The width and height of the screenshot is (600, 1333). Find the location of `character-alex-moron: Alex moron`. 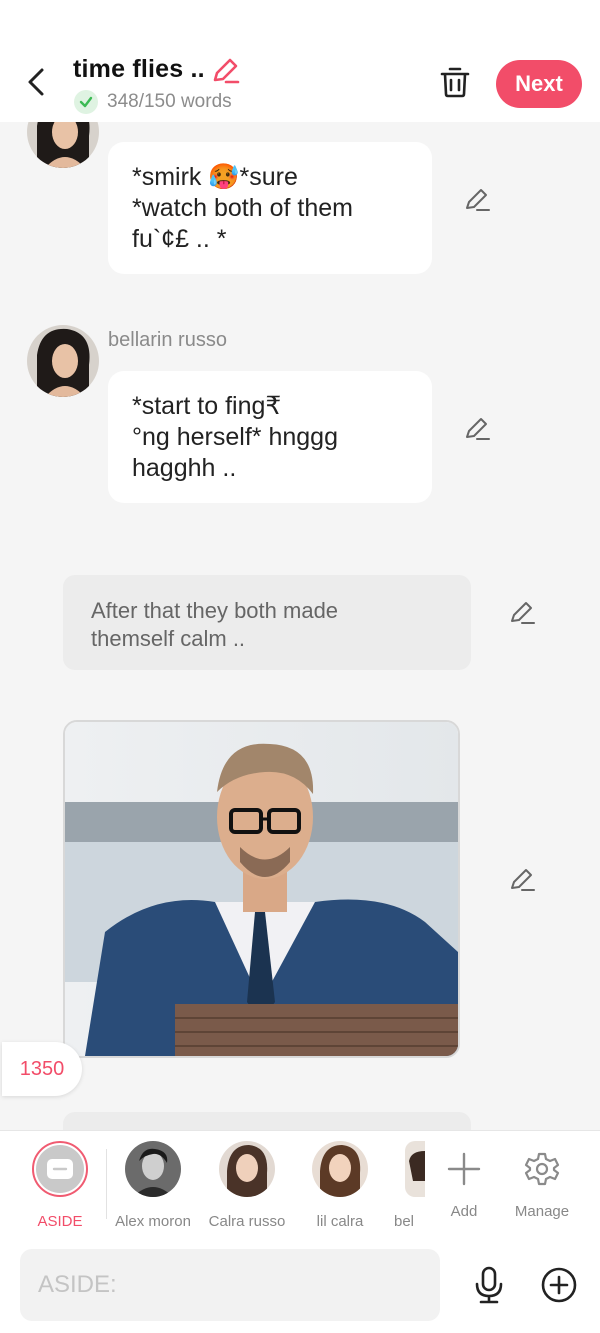

character-alex-moron: Alex moron is located at coordinates (153, 1185).